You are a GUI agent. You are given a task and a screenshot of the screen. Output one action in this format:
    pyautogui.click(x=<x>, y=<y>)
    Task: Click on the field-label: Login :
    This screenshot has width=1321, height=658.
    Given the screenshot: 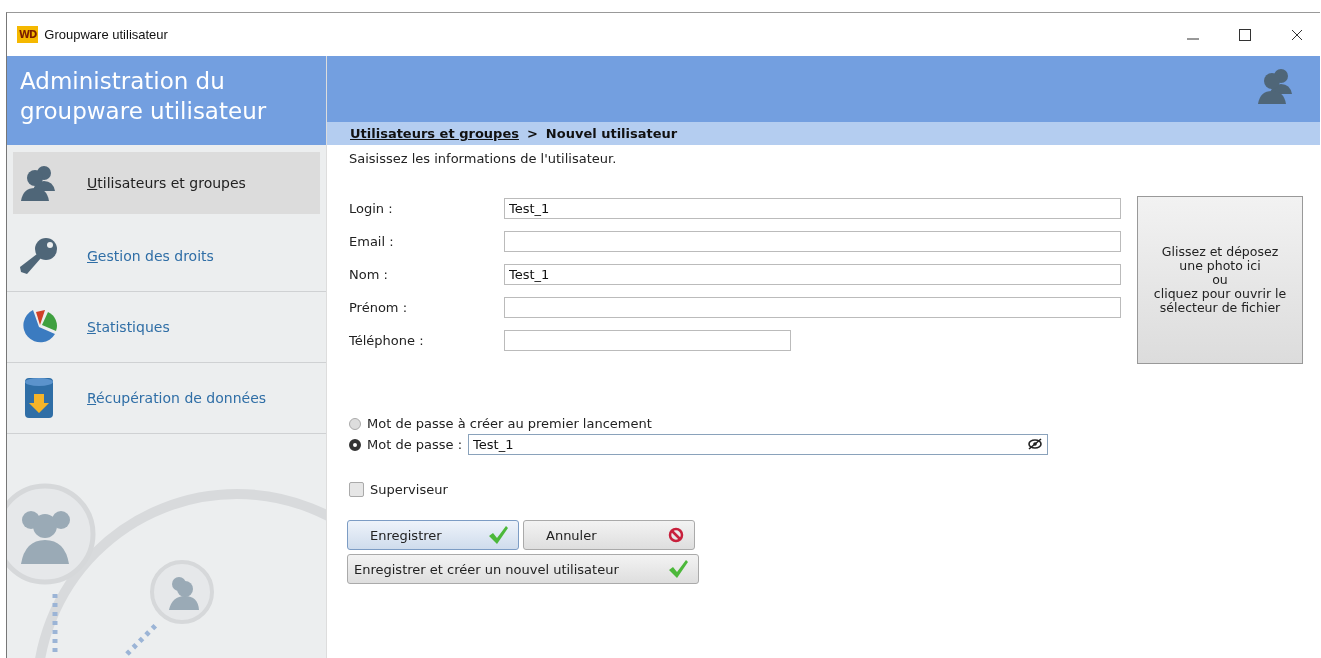 What is the action you would take?
    pyautogui.click(x=371, y=208)
    